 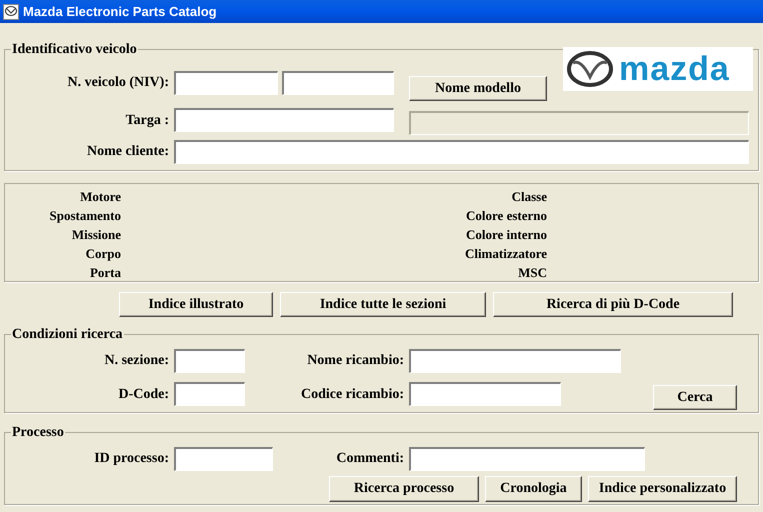 What do you see at coordinates (533, 489) in the screenshot?
I see `process-button: Cronologia` at bounding box center [533, 489].